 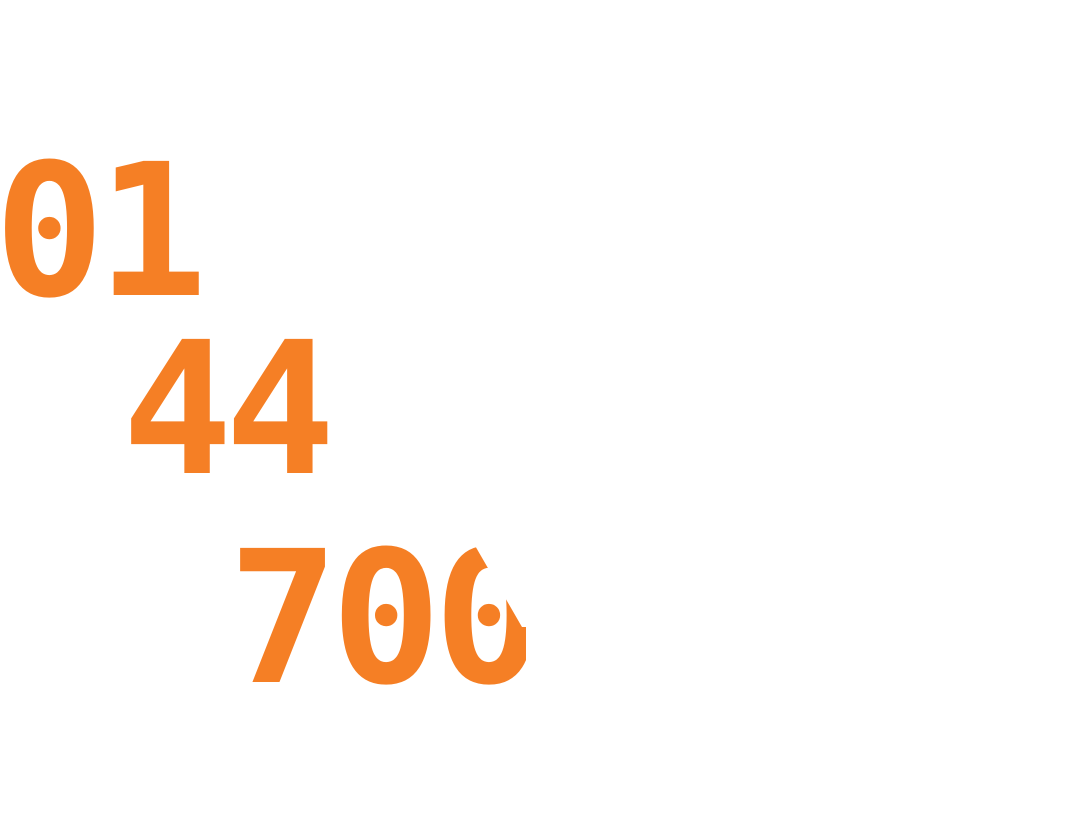 I want to click on number-row-3: 700, so click(x=377, y=619).